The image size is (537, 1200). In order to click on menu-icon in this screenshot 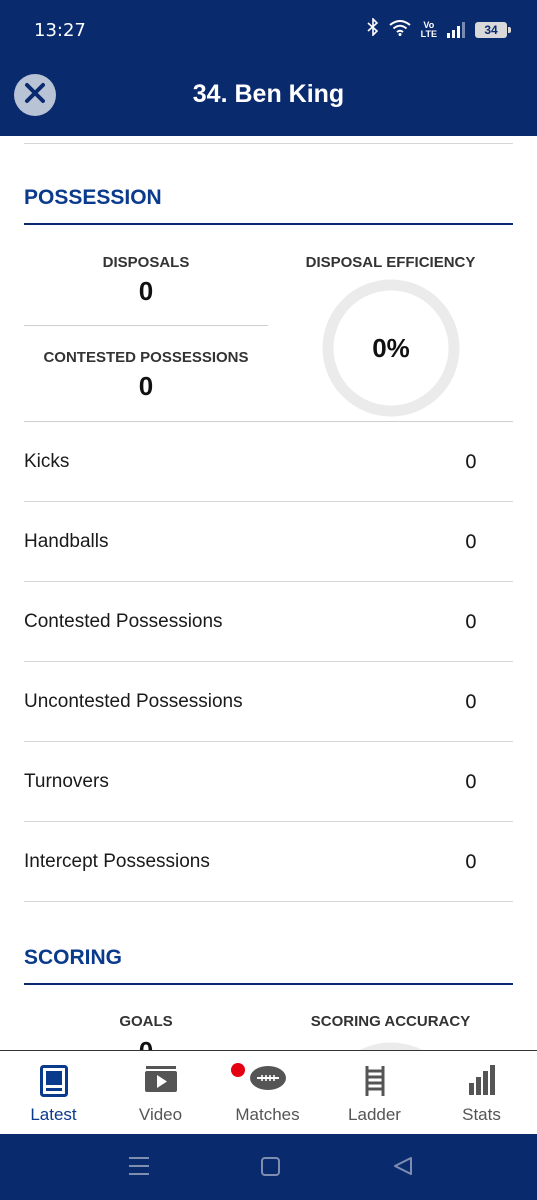, I will do `click(139, 1168)`.